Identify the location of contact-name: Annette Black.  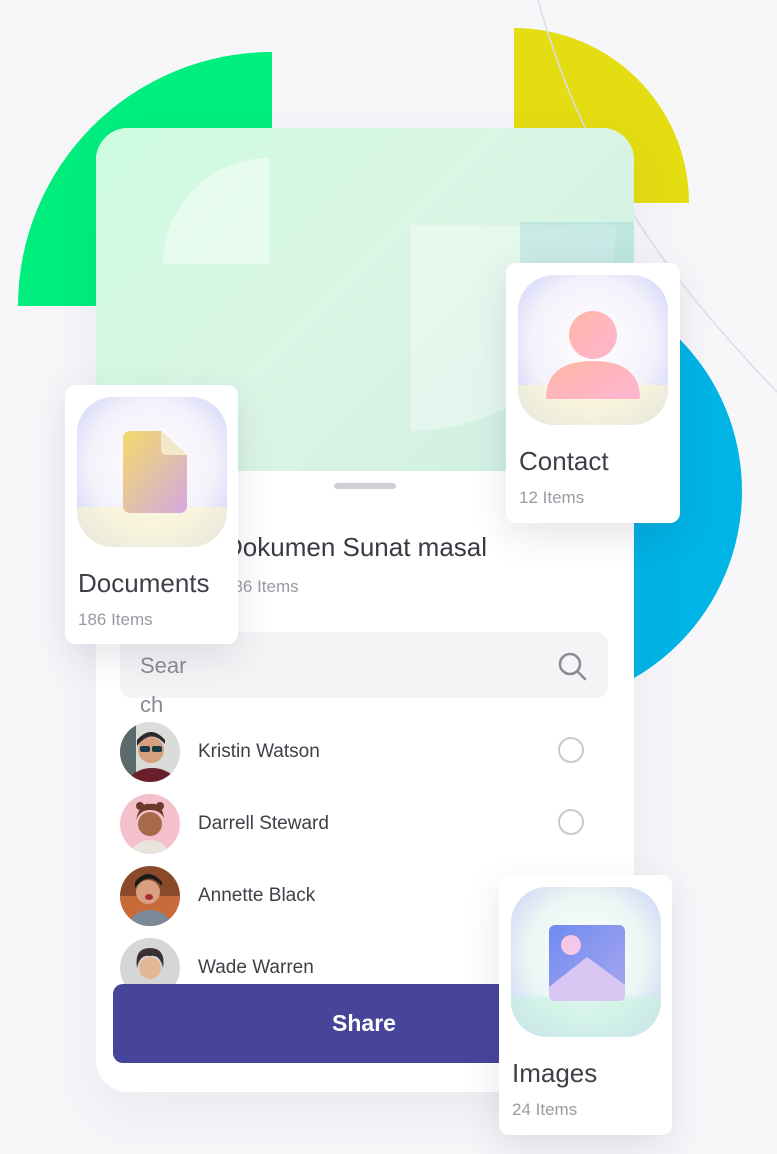
(257, 895).